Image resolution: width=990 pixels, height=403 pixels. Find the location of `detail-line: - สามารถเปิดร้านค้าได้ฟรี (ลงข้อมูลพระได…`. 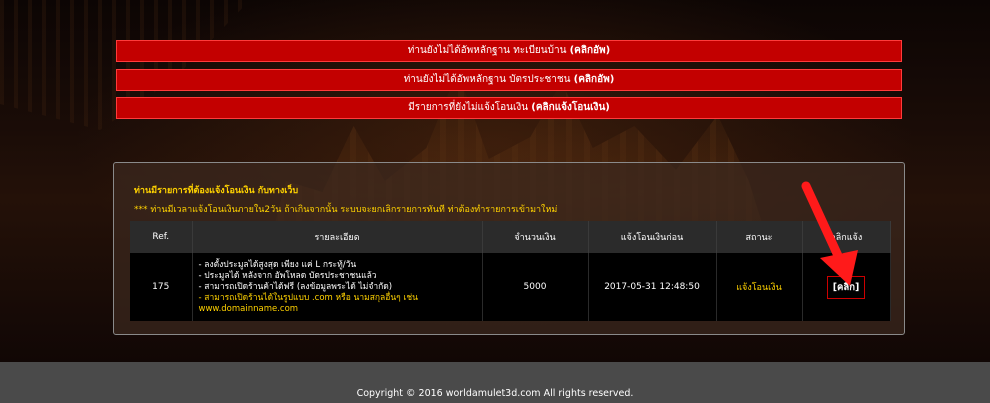

detail-line: - สามารถเปิดร้านค้าได้ฟรี (ลงข้อมูลพระได… is located at coordinates (295, 286).